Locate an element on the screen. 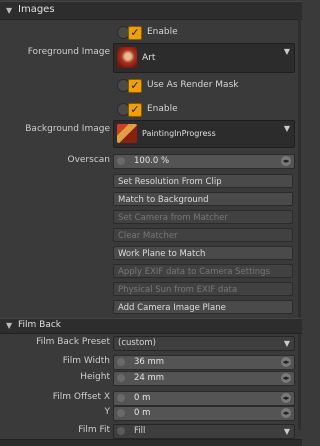 This screenshot has width=320, height=446. foreground-image-name: Art is located at coordinates (149, 58).